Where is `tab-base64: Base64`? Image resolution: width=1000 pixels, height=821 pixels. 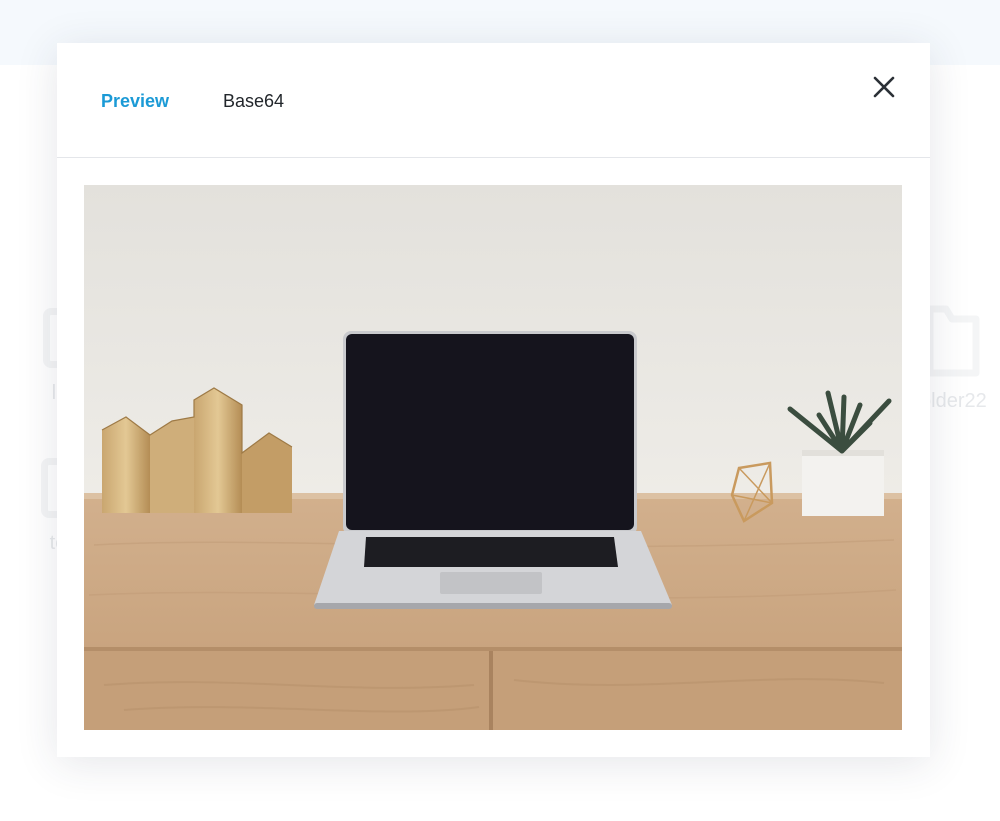
tab-base64: Base64 is located at coordinates (253, 101).